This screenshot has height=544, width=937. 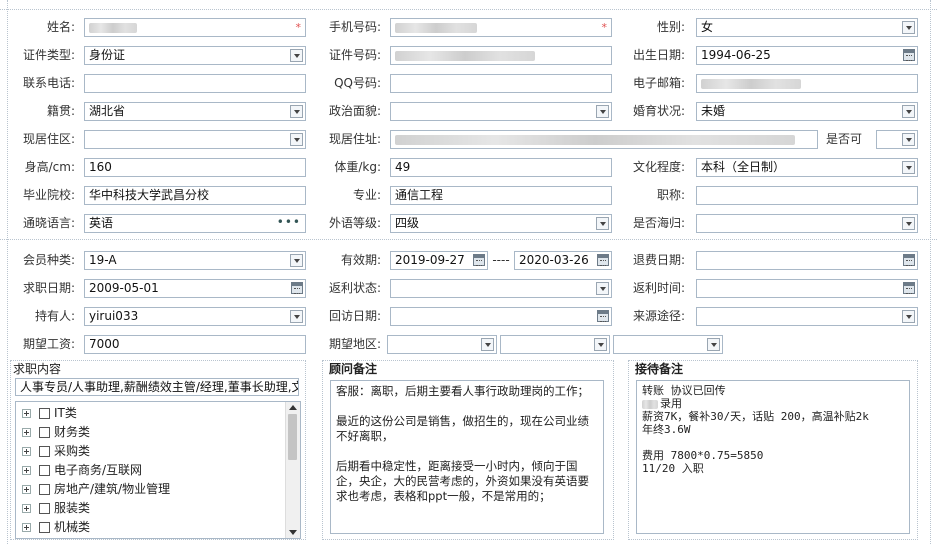 What do you see at coordinates (354, 55) in the screenshot?
I see `id-number-label: 证件号码:` at bounding box center [354, 55].